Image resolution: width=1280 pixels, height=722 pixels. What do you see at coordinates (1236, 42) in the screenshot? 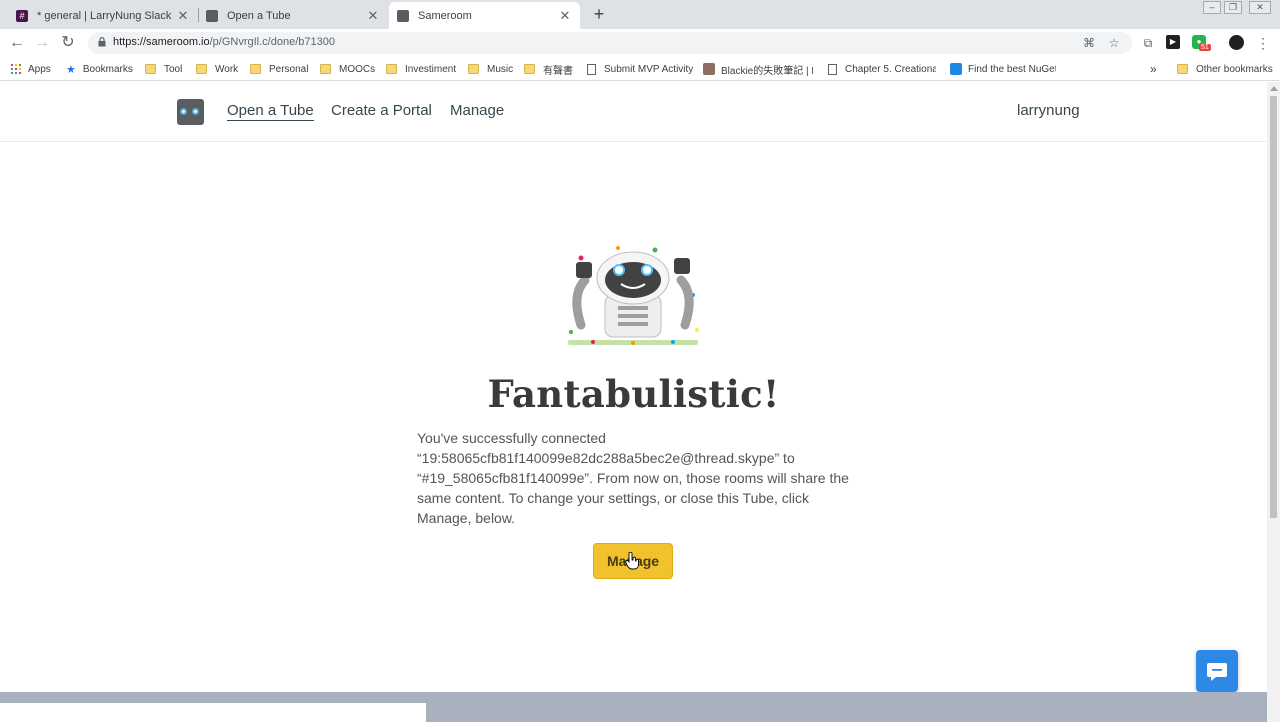
I see `profile-avatar-icon` at bounding box center [1236, 42].